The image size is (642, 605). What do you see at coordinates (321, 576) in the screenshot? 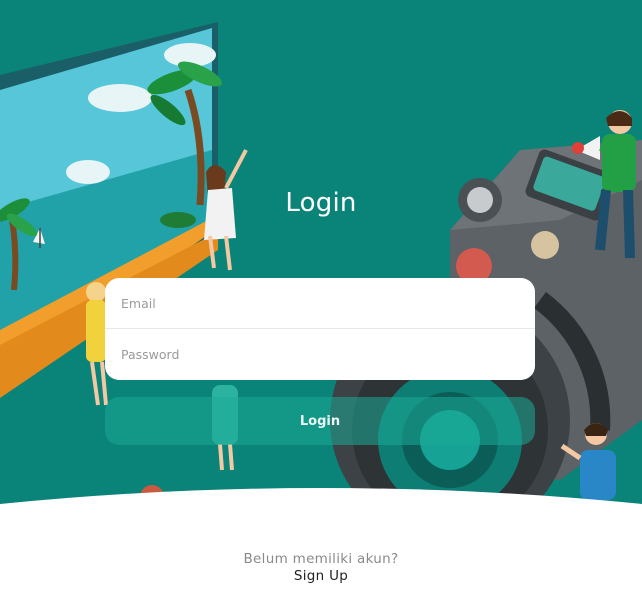
I see `signup-link: Sign Up` at bounding box center [321, 576].